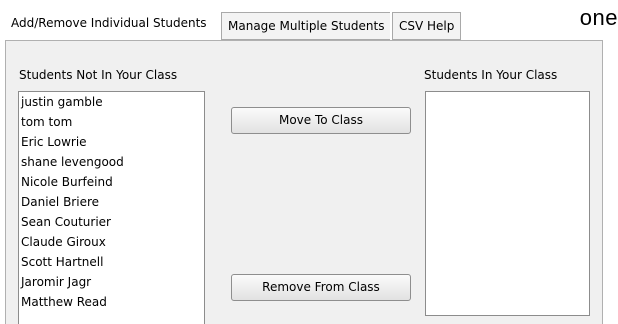 The height and width of the screenshot is (324, 618). Describe the element at coordinates (111, 222) in the screenshot. I see `student-list-item: Sean Couturier` at that location.